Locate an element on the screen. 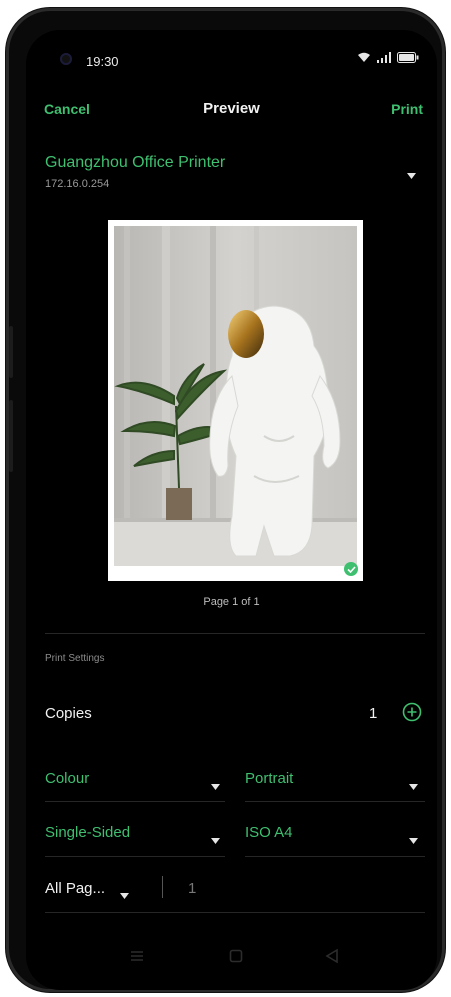 Image resolution: width=451 pixels, height=997 pixels. page-indicator: Page 1 of 1 is located at coordinates (231, 602).